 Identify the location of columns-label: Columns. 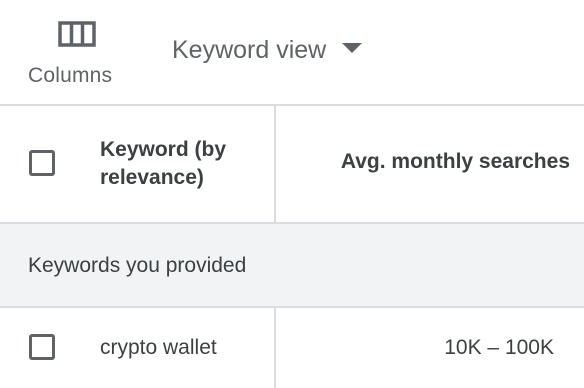
(70, 75).